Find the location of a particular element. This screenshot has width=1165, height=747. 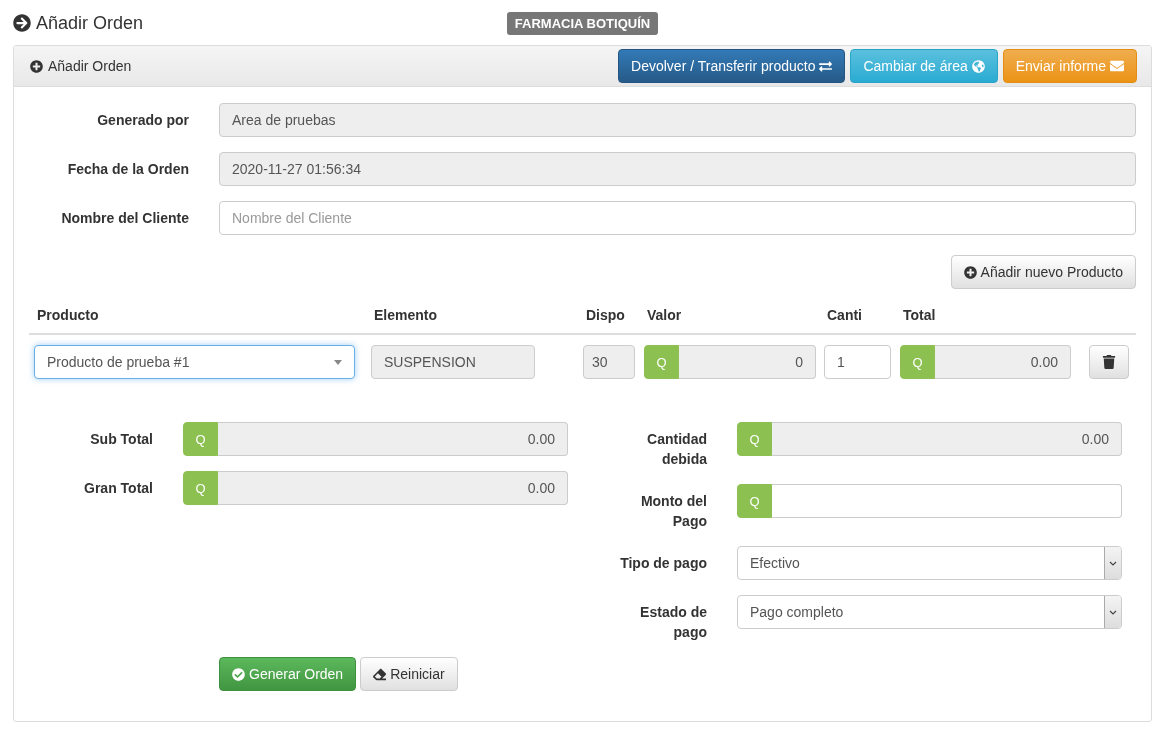

column-header: Total is located at coordinates (919, 315).